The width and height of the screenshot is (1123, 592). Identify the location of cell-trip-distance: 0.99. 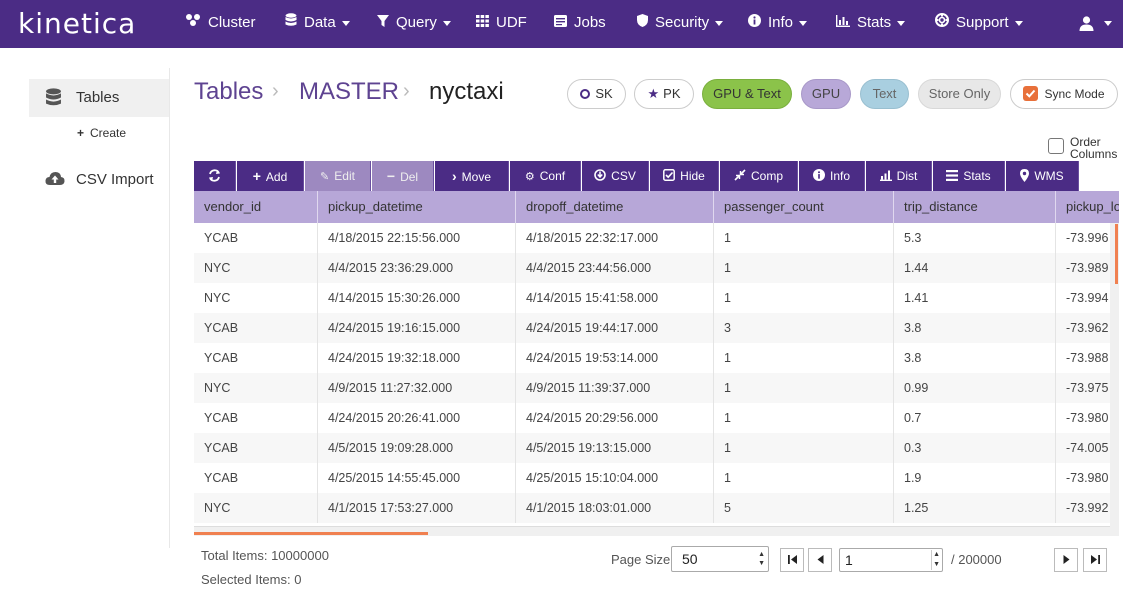
(975, 388).